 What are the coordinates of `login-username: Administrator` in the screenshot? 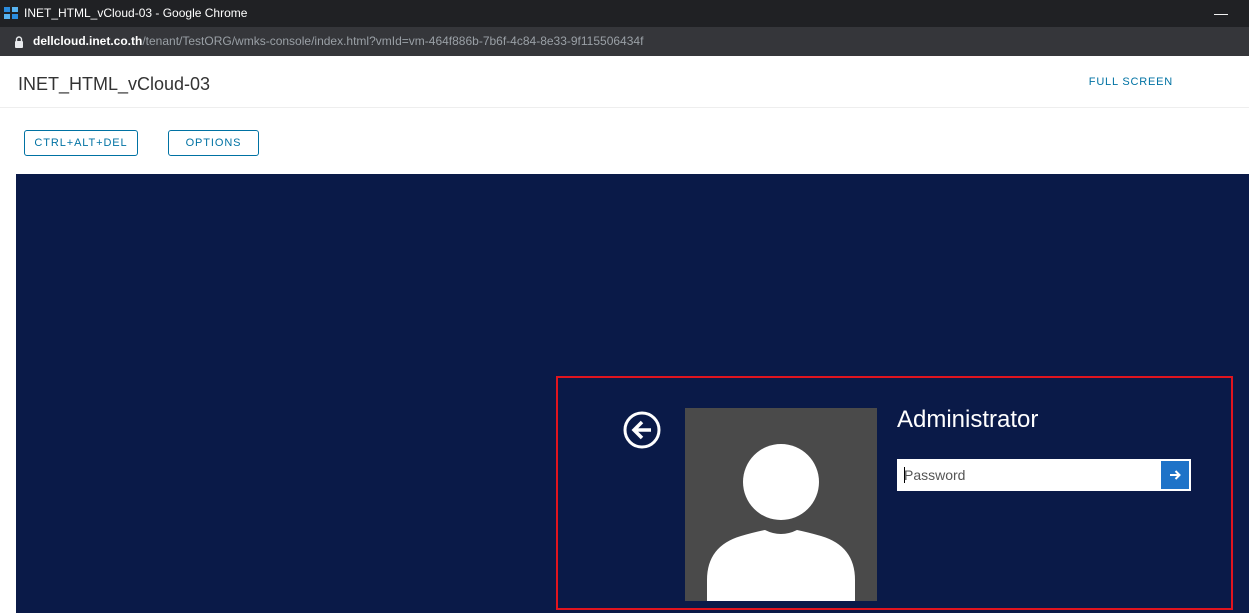 It's located at (968, 419).